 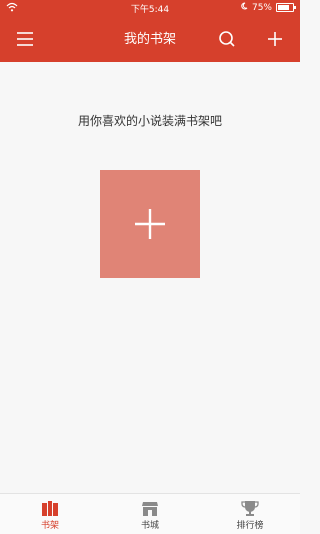 I want to click on battery-level, so click(x=283, y=7).